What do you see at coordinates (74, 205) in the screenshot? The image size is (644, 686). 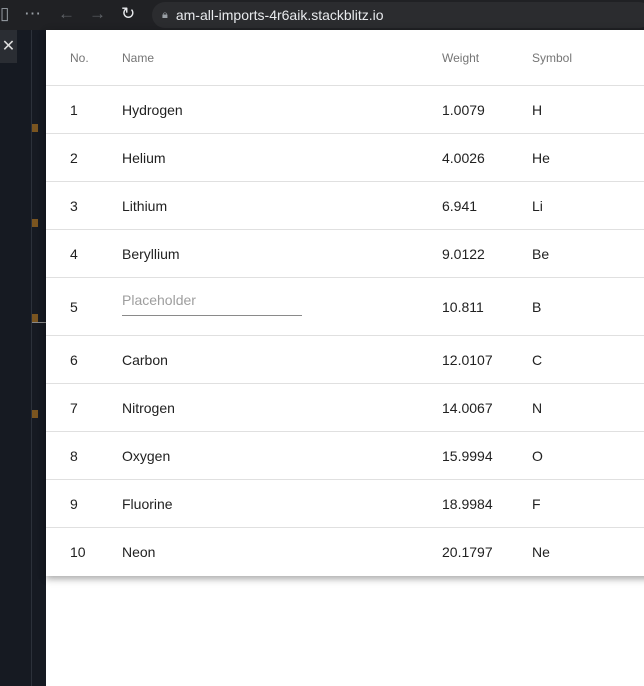 I see `no-cell: 3` at bounding box center [74, 205].